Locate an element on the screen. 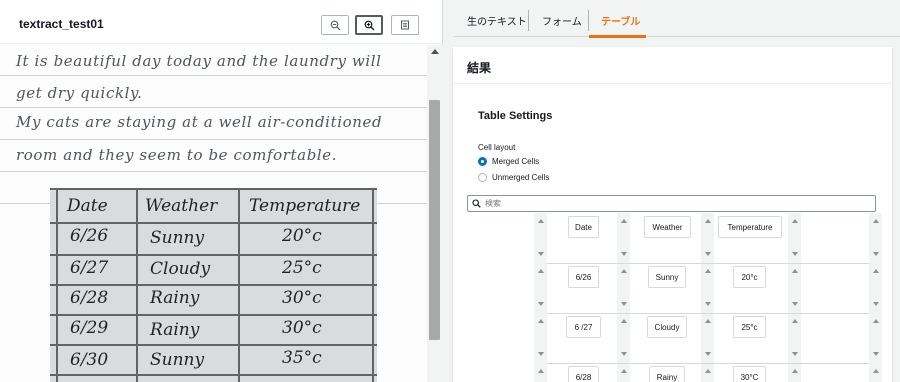 The image size is (900, 382). handwritten-line: get dry quickly. is located at coordinates (79, 93).